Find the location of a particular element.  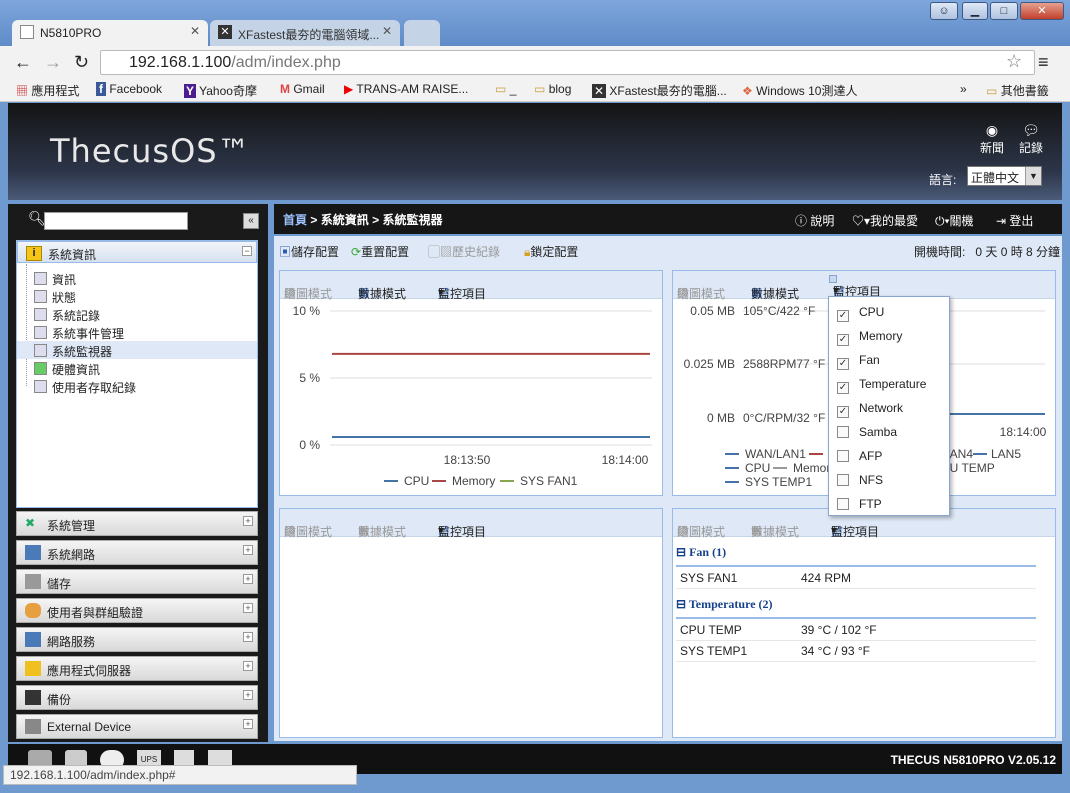

fan-group-header: ⊟ Fan (1) is located at coordinates (856, 556).